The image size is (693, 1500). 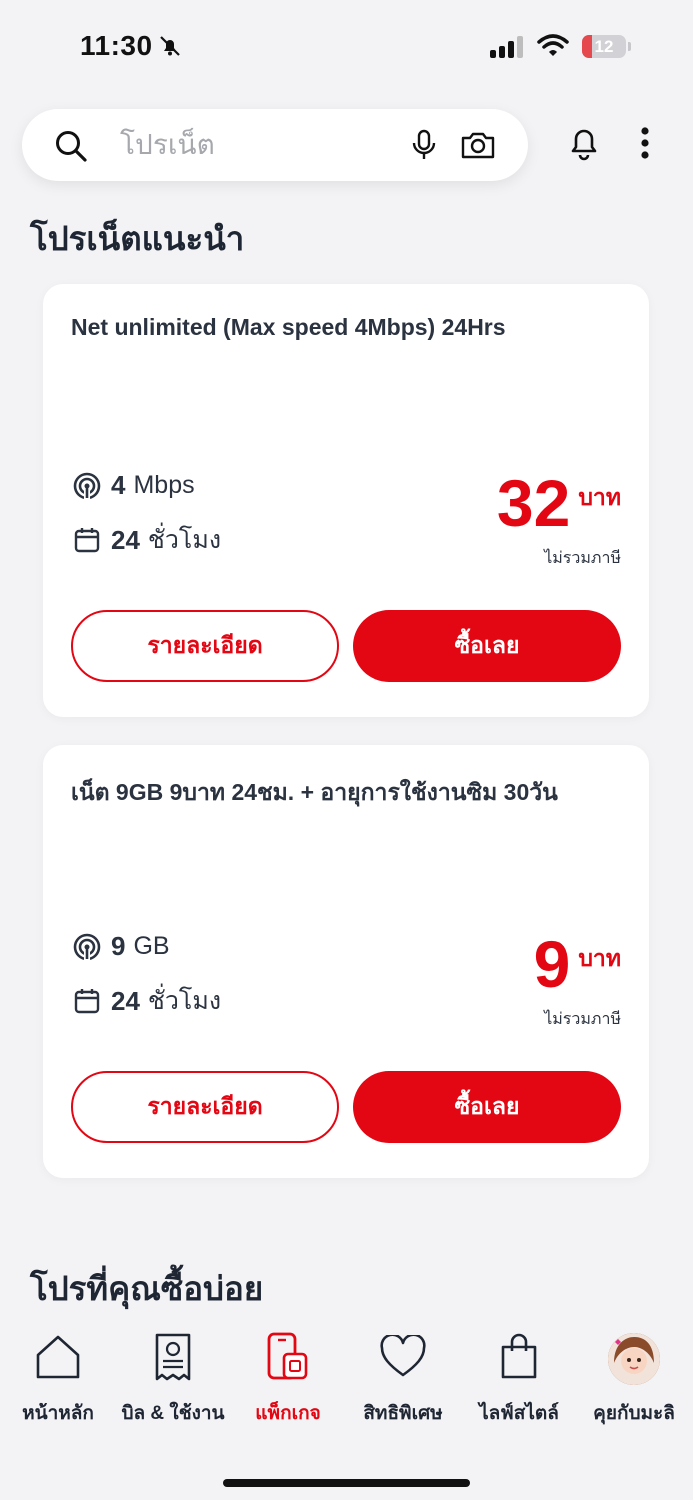 What do you see at coordinates (403, 1413) in the screenshot?
I see `nav-label: สิทธิพิเศษ` at bounding box center [403, 1413].